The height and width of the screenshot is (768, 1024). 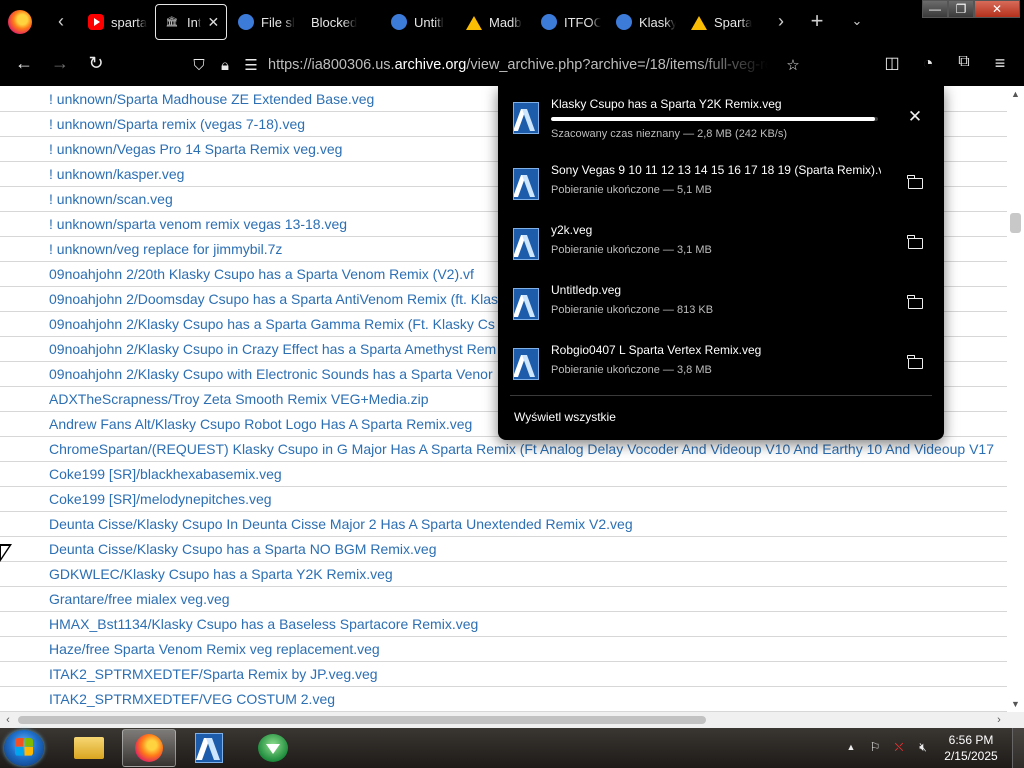 I want to click on file-link: ITAK2_SPTRMXEDTEF/VEG COSTUM 2.veg, so click(x=192, y=699).